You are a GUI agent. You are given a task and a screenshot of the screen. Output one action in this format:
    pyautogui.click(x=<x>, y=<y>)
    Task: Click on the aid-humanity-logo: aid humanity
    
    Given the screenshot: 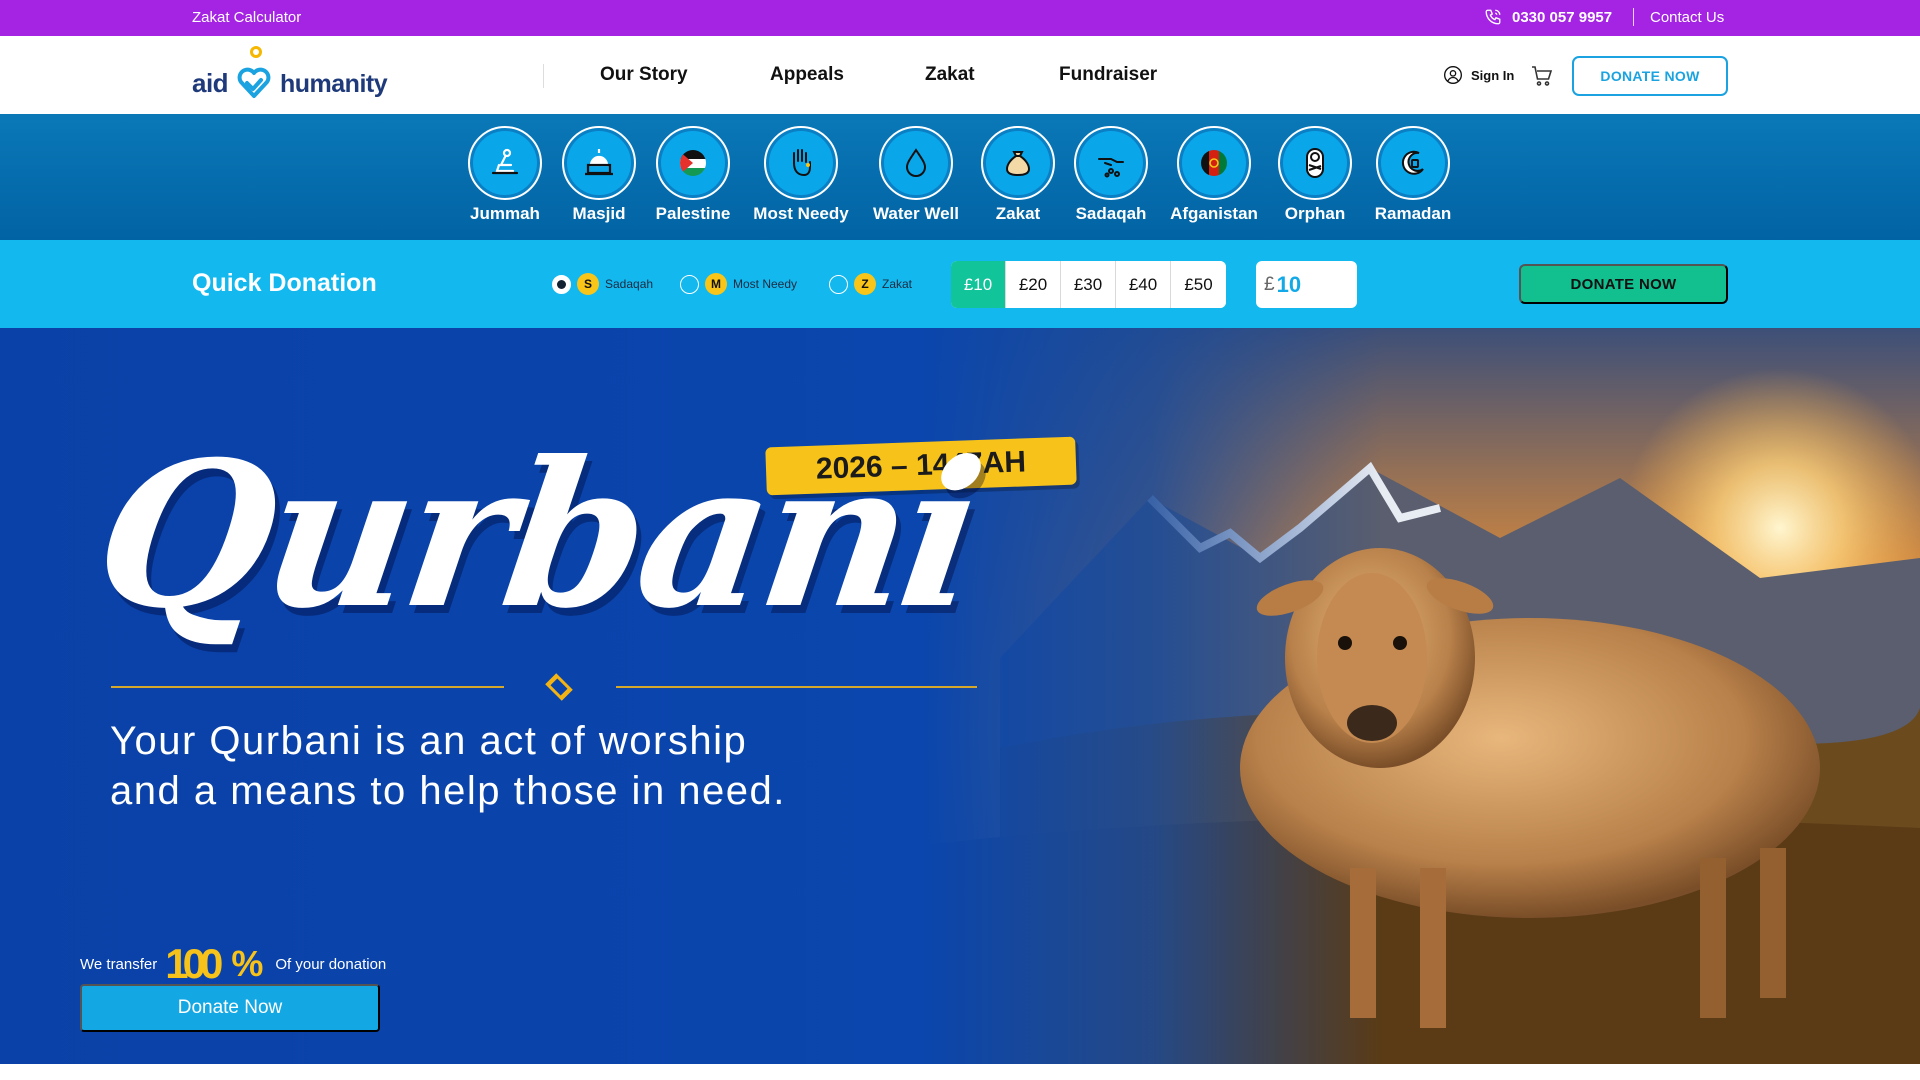 What is the action you would take?
    pyautogui.click(x=297, y=76)
    